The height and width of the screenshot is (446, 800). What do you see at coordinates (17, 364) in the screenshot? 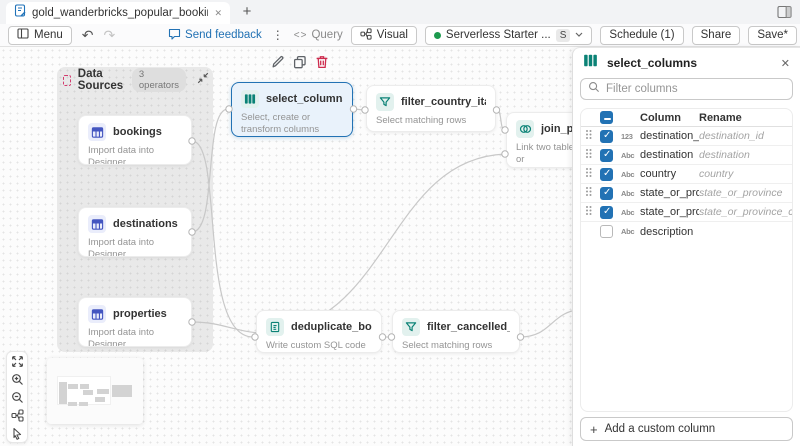
I see `fit-to-screen-icon` at bounding box center [17, 364].